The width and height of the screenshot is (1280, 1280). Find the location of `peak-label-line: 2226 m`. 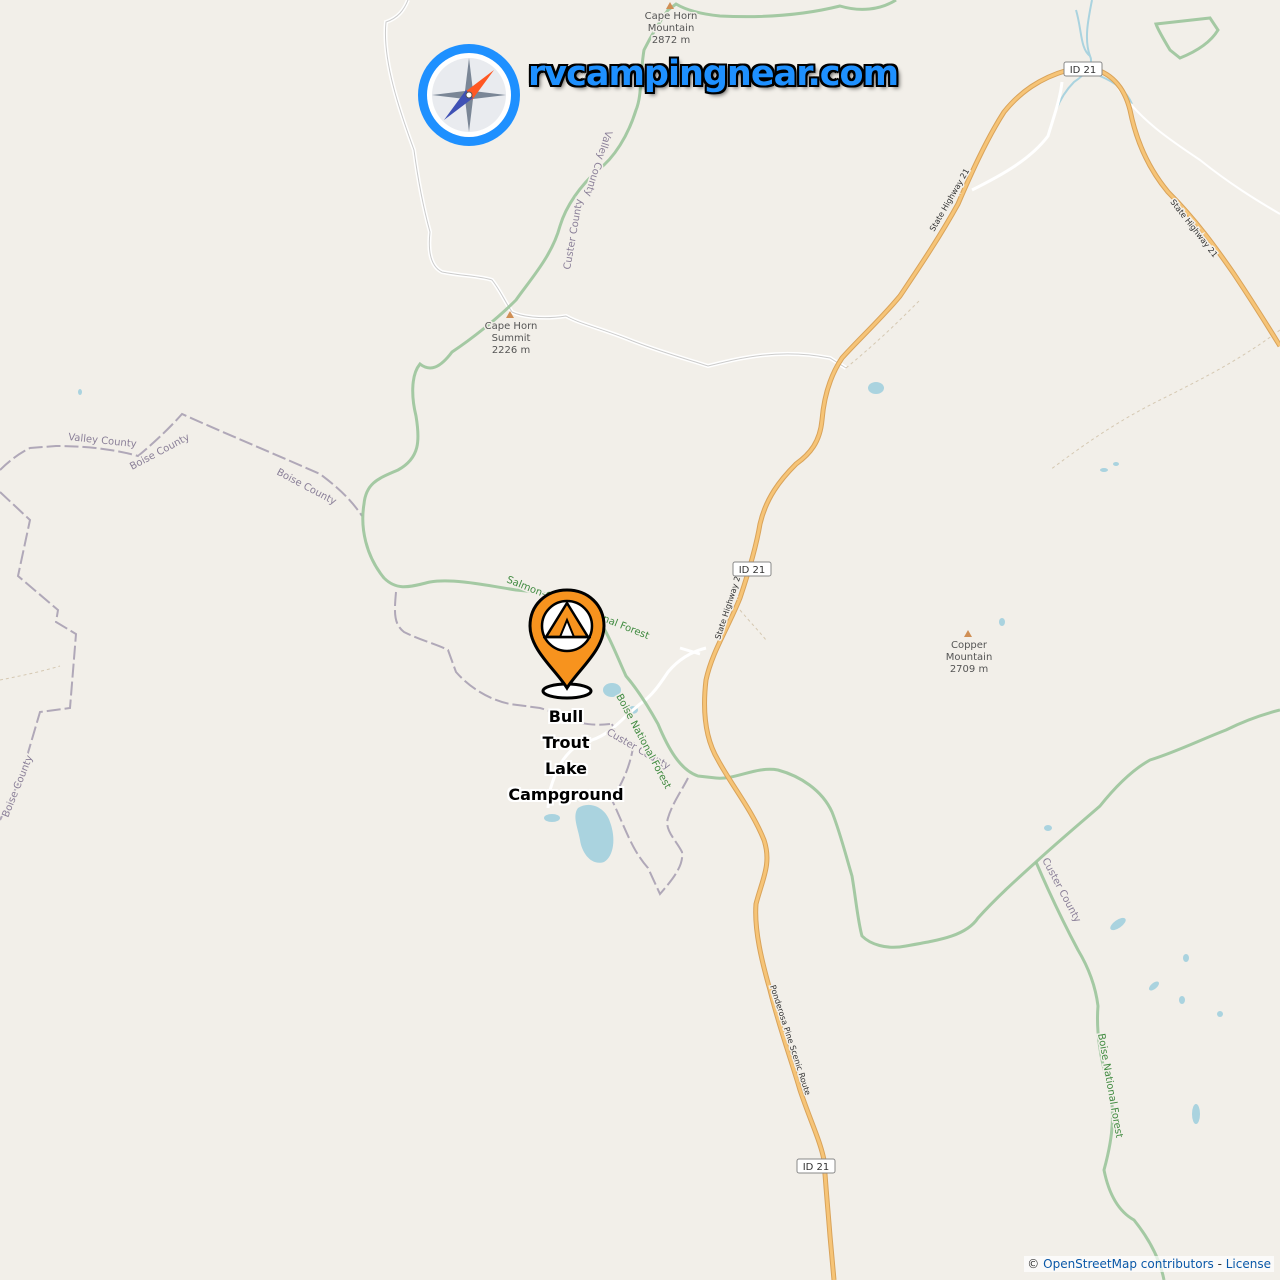

peak-label-line: 2226 m is located at coordinates (511, 350).